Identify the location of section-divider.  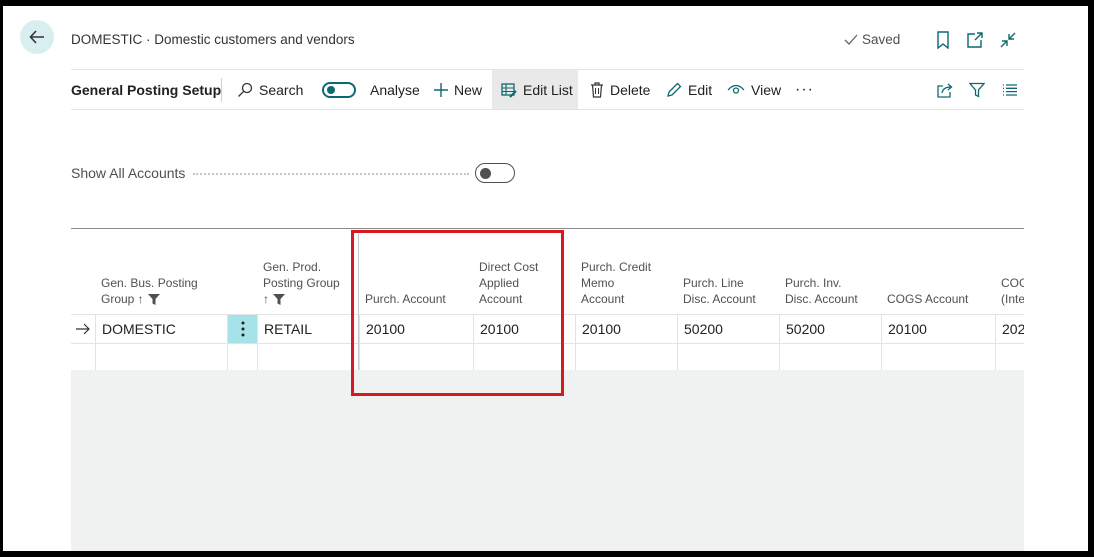
(547, 228).